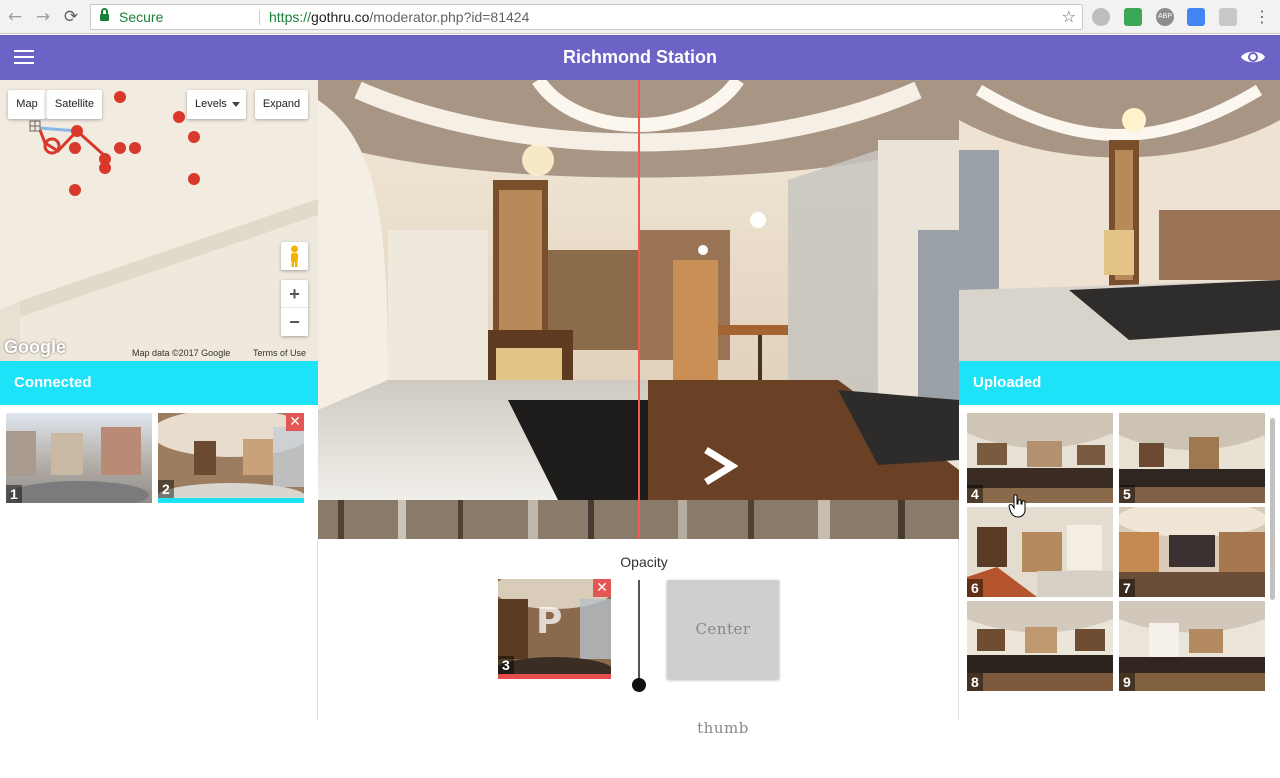  I want to click on reload-button: ⟳, so click(71, 17).